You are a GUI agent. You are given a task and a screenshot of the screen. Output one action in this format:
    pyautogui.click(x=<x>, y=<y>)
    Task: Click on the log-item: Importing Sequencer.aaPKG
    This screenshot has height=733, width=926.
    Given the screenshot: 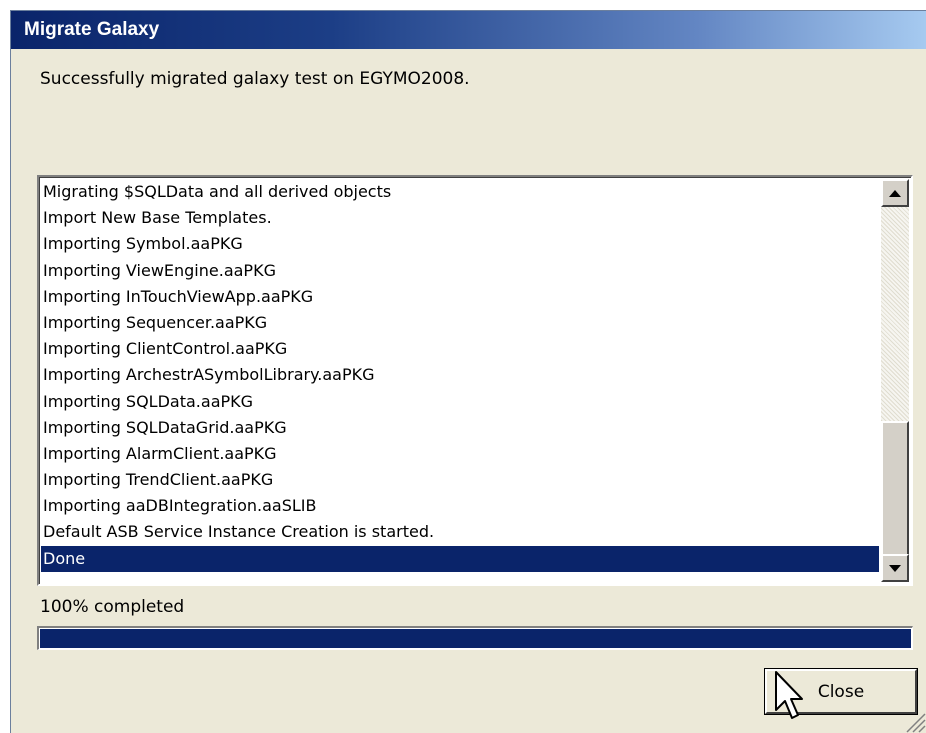 What is the action you would take?
    pyautogui.click(x=460, y=323)
    